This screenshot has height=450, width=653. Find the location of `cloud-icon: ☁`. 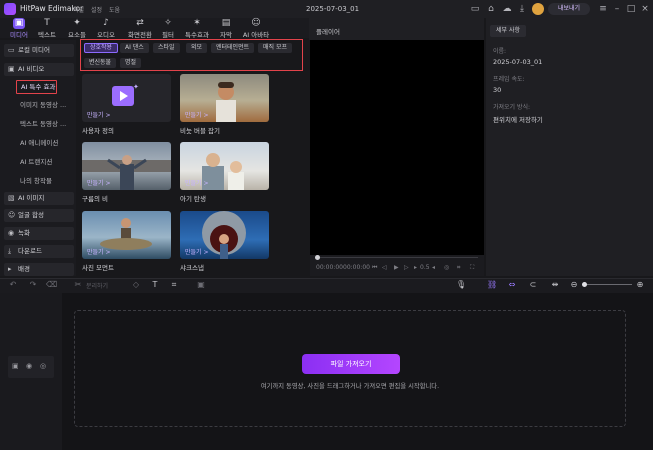

cloud-icon: ☁ is located at coordinates (507, 9).